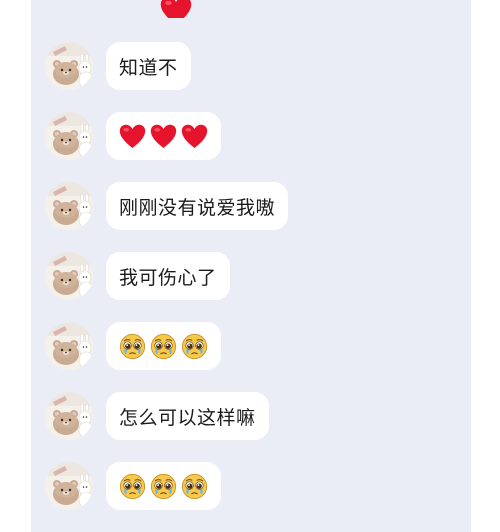 The width and height of the screenshot is (500, 532). I want to click on message-text: 怎么可以这样嘛, so click(187, 417).